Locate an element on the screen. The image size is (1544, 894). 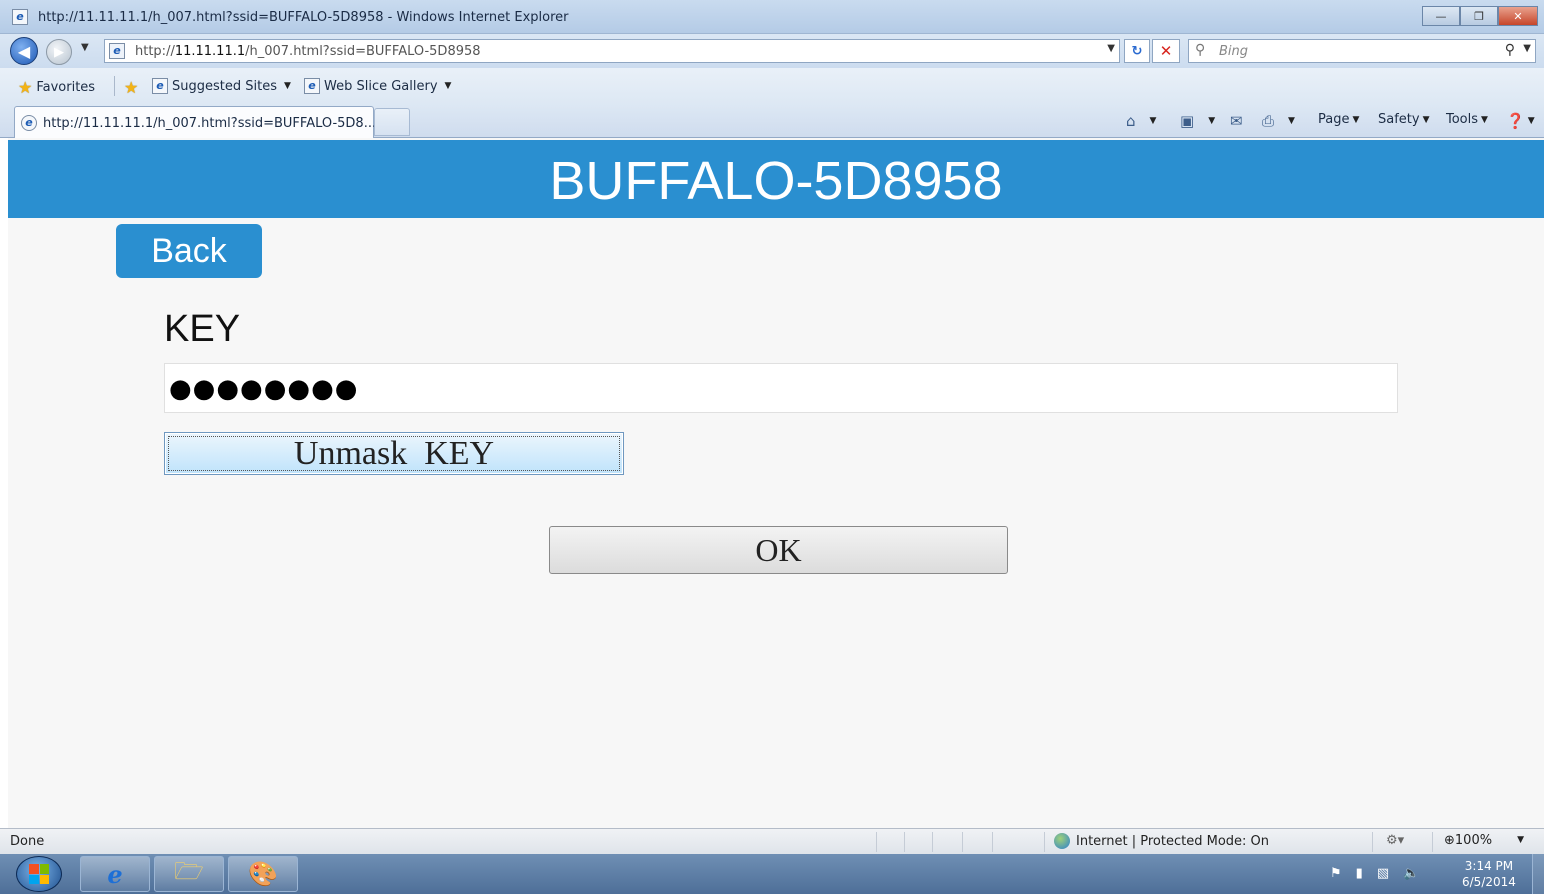
taskbar-ie-button: e is located at coordinates (115, 874).